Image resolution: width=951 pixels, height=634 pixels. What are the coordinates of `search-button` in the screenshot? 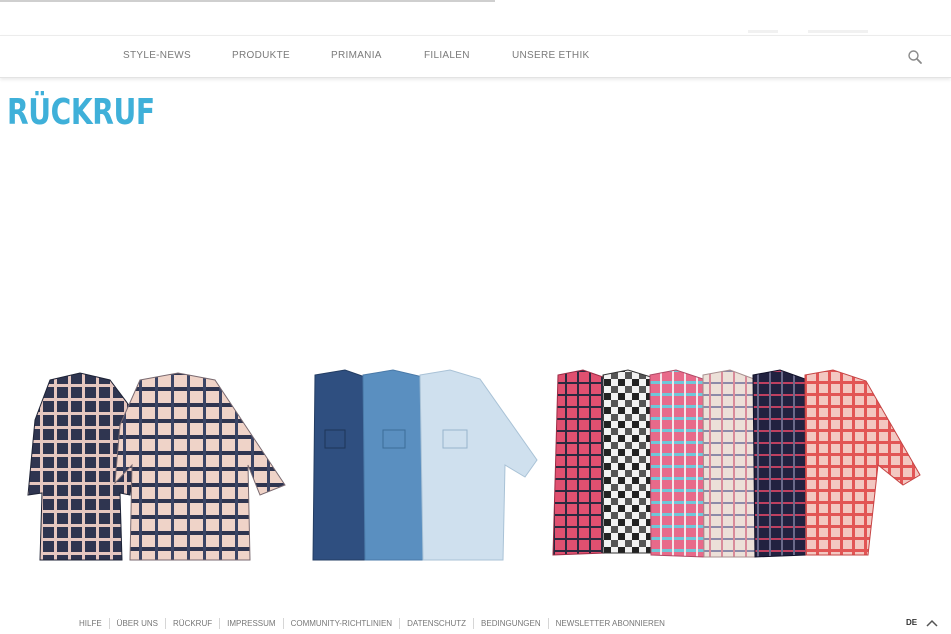 It's located at (915, 57).